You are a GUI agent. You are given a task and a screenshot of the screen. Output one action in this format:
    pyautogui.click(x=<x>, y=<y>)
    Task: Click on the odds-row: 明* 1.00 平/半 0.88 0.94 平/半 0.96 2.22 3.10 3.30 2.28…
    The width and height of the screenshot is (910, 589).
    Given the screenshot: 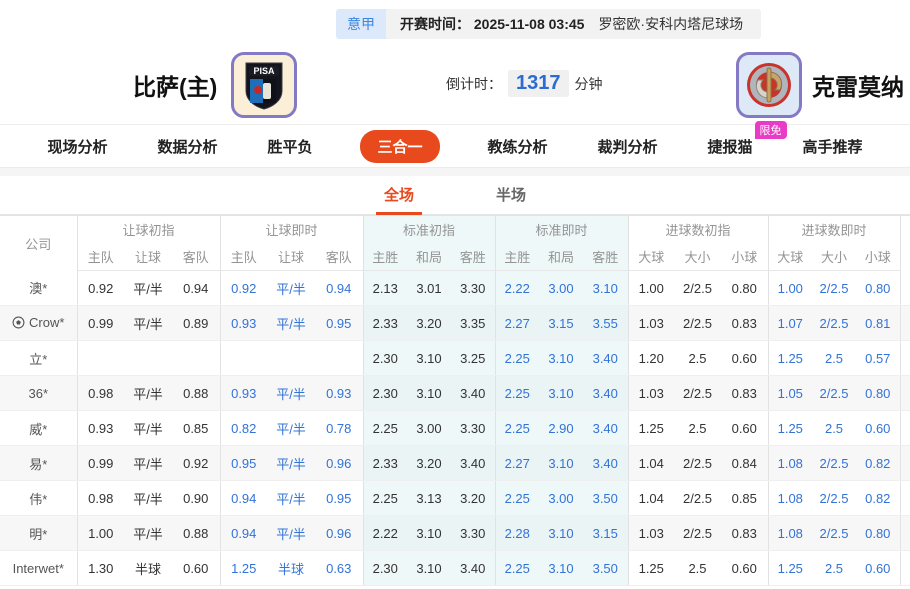 What is the action you would take?
    pyautogui.click(x=455, y=533)
    